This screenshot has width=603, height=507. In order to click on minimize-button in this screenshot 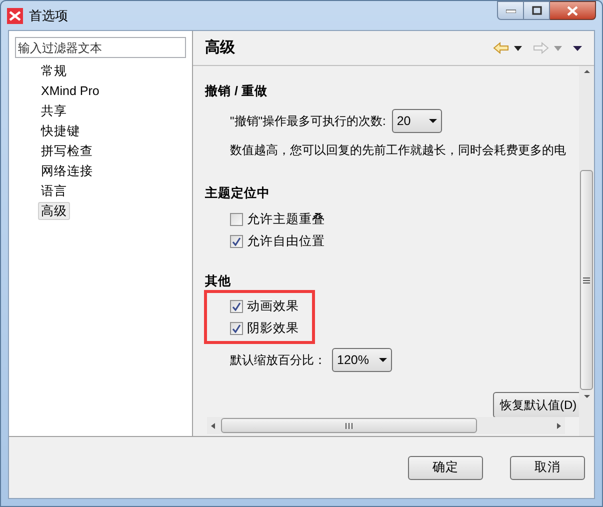, I will do `click(510, 10)`.